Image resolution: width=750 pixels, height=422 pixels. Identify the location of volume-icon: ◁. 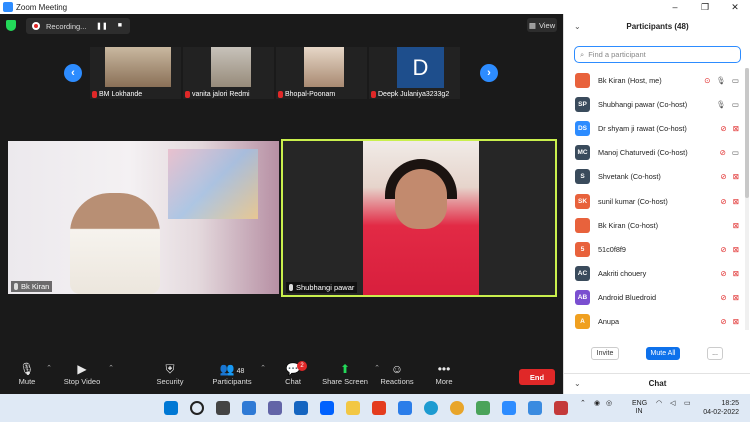
(672, 404).